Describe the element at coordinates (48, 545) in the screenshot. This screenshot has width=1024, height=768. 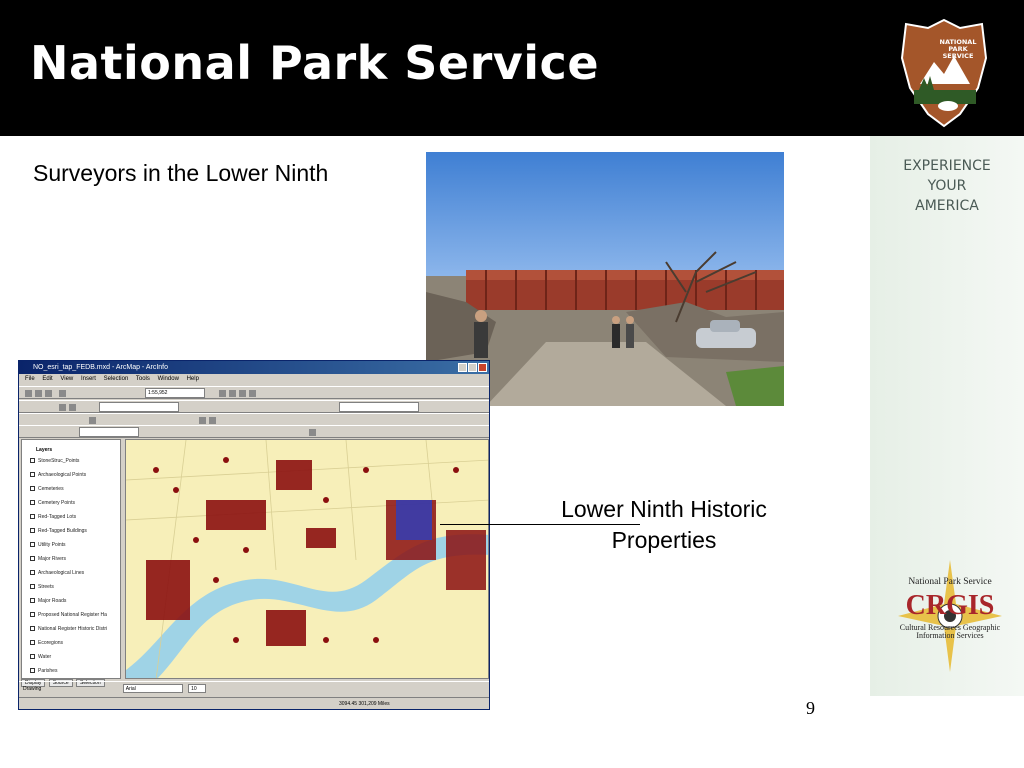
I see `layer-item: Utility Points` at that location.